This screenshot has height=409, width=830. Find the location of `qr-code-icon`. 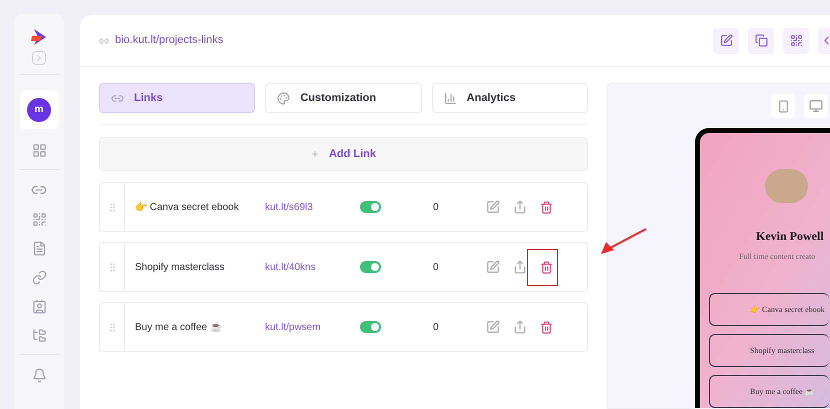

qr-code-icon is located at coordinates (796, 40).